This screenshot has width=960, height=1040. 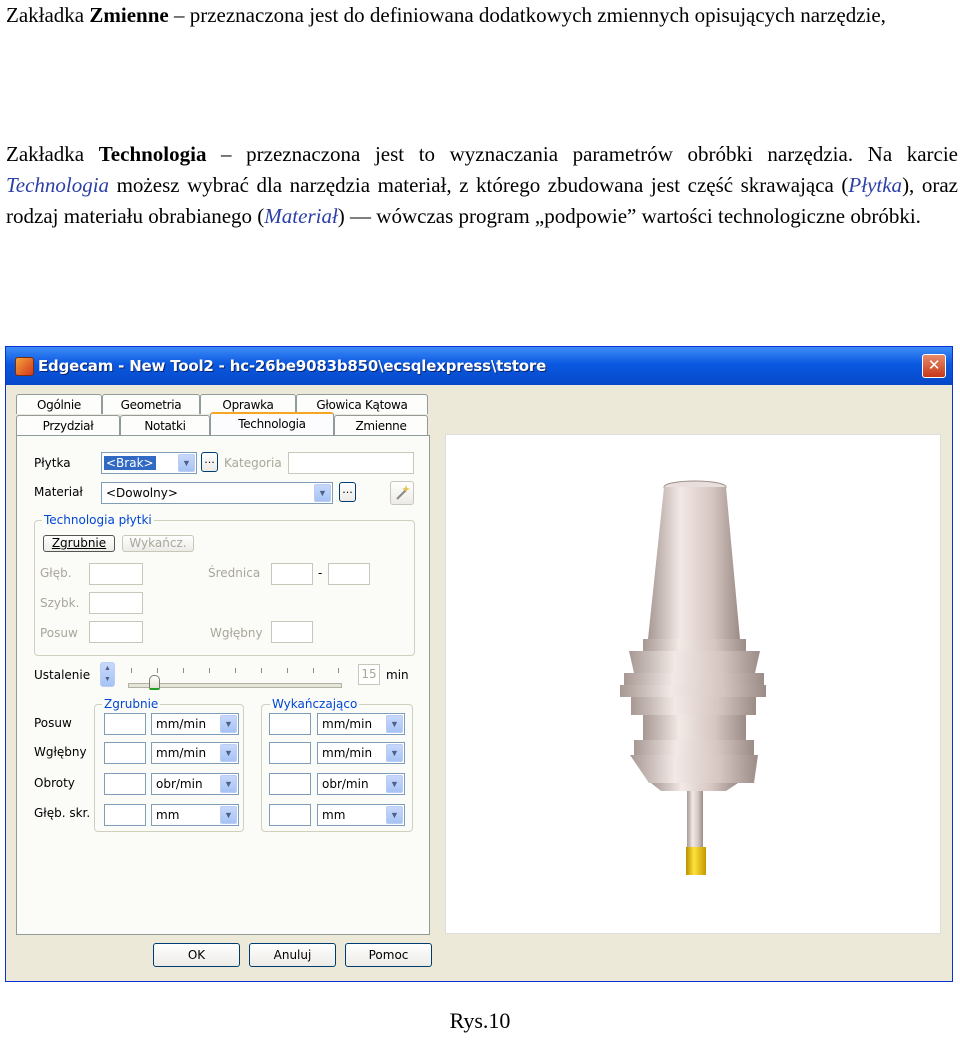 What do you see at coordinates (165, 425) in the screenshot?
I see `tab-notatki: Notatki` at bounding box center [165, 425].